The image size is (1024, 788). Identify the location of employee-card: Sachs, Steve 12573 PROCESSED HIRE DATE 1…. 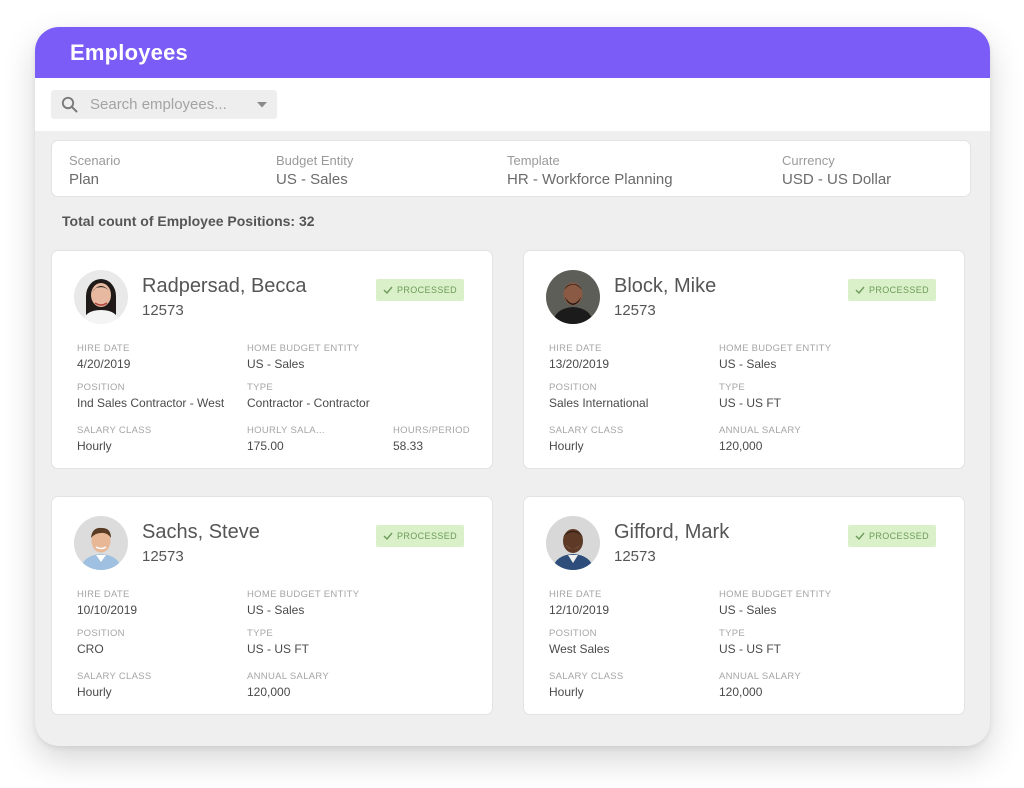
(272, 605).